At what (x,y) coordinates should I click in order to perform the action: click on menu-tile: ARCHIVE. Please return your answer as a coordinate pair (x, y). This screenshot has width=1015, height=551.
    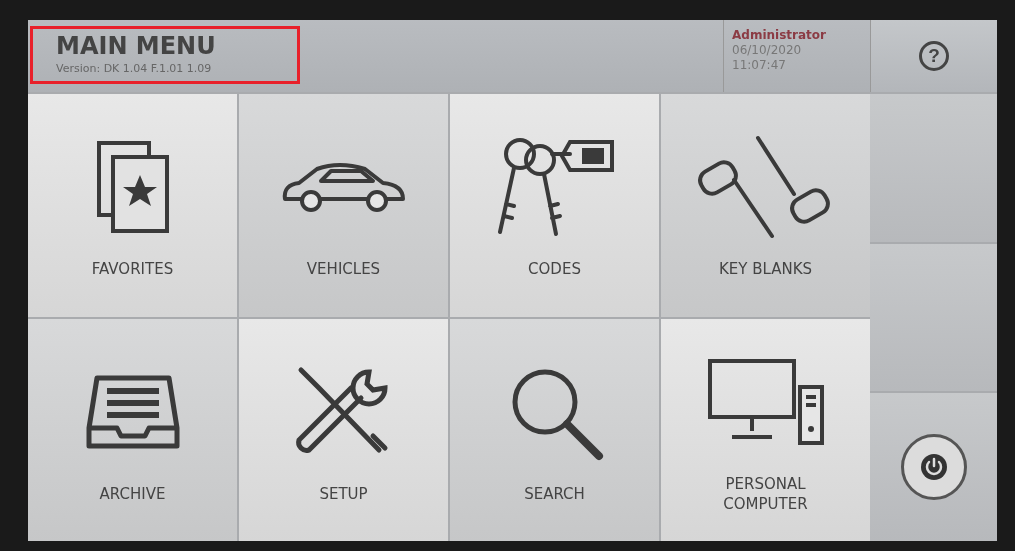
    Looking at the image, I should click on (132, 429).